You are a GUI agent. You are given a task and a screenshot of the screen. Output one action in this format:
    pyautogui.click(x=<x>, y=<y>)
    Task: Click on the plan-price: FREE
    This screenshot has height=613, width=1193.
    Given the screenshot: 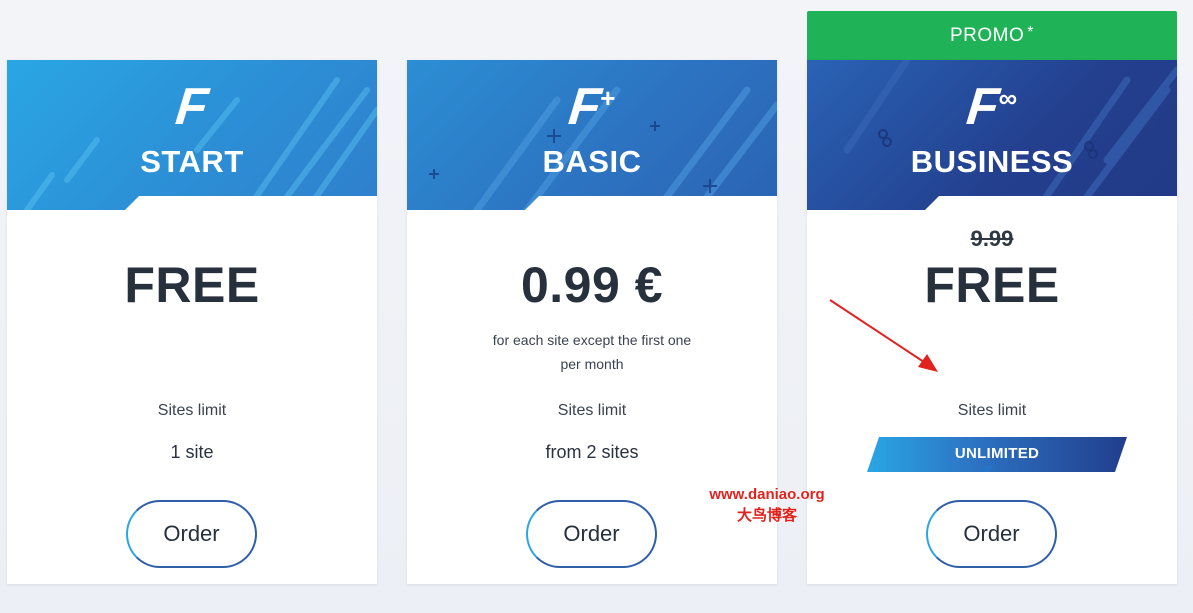 What is the action you would take?
    pyautogui.click(x=192, y=285)
    